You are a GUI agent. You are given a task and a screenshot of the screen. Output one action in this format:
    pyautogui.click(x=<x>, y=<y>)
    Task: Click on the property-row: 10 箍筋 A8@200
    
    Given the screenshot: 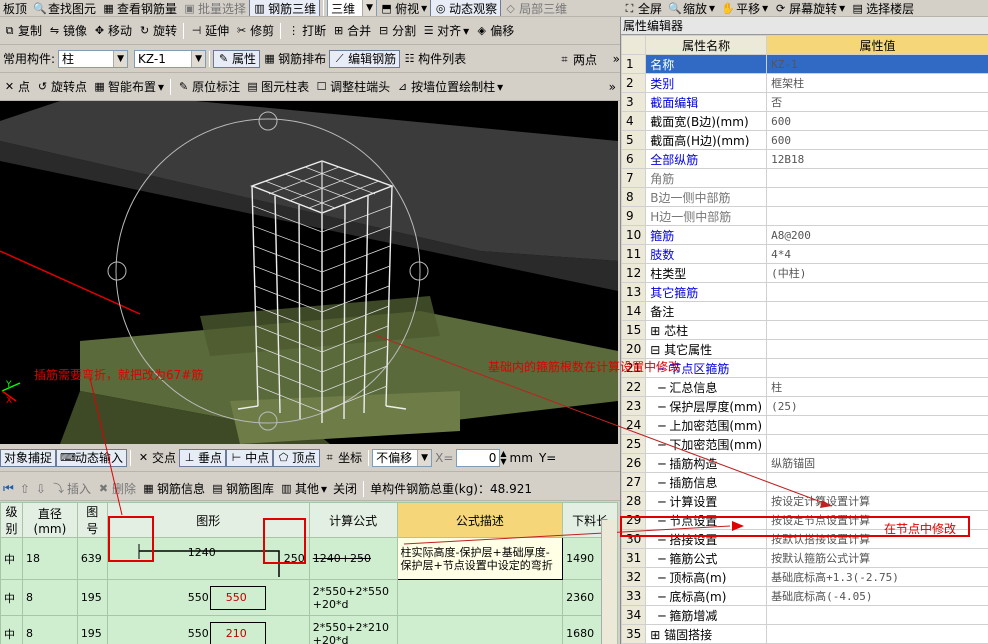 What is the action you would take?
    pyautogui.click(x=804, y=235)
    